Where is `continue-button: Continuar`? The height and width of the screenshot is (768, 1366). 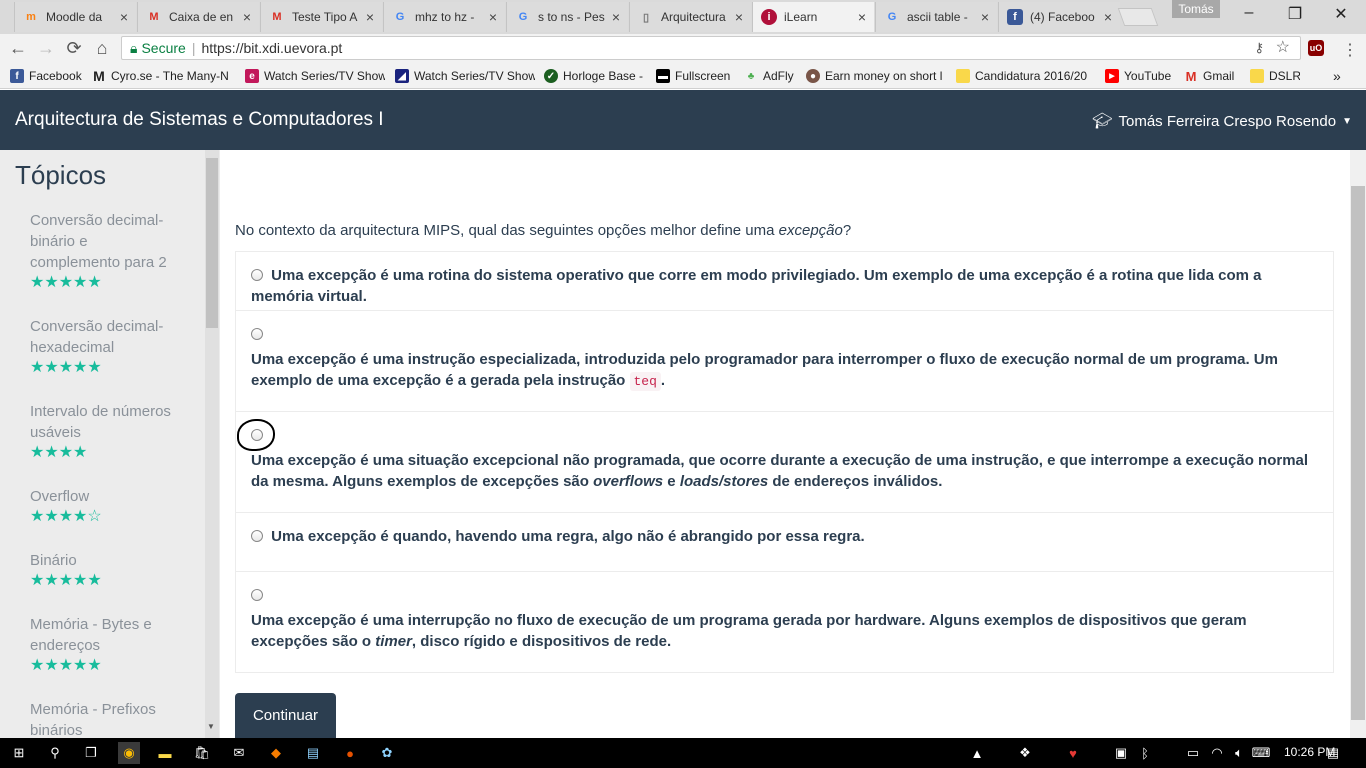
continue-button: Continuar is located at coordinates (285, 715).